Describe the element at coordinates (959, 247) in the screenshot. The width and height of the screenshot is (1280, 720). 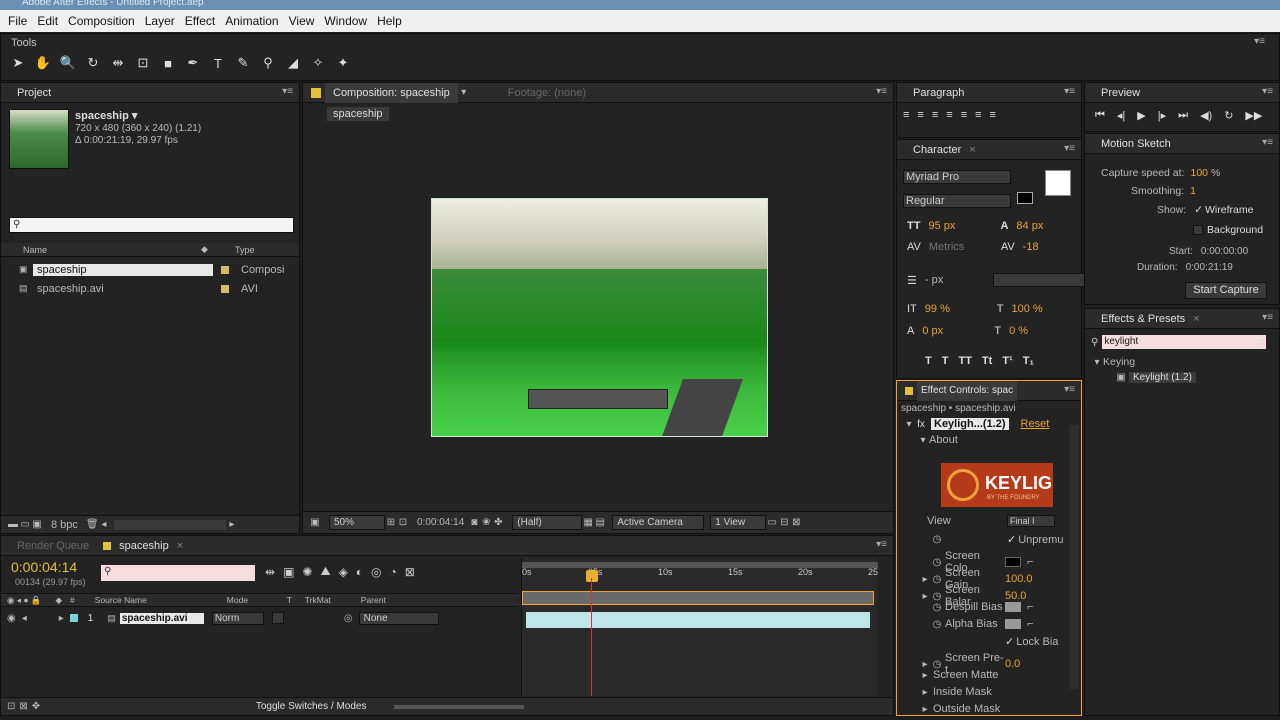
I see `kerning-value: Metrics` at that location.